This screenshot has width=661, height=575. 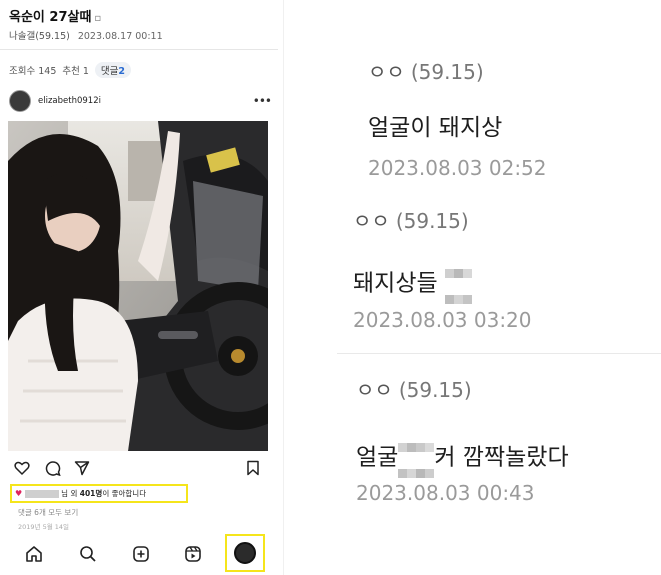 What do you see at coordinates (33, 71) in the screenshot?
I see `view-count: 조회수 145` at bounding box center [33, 71].